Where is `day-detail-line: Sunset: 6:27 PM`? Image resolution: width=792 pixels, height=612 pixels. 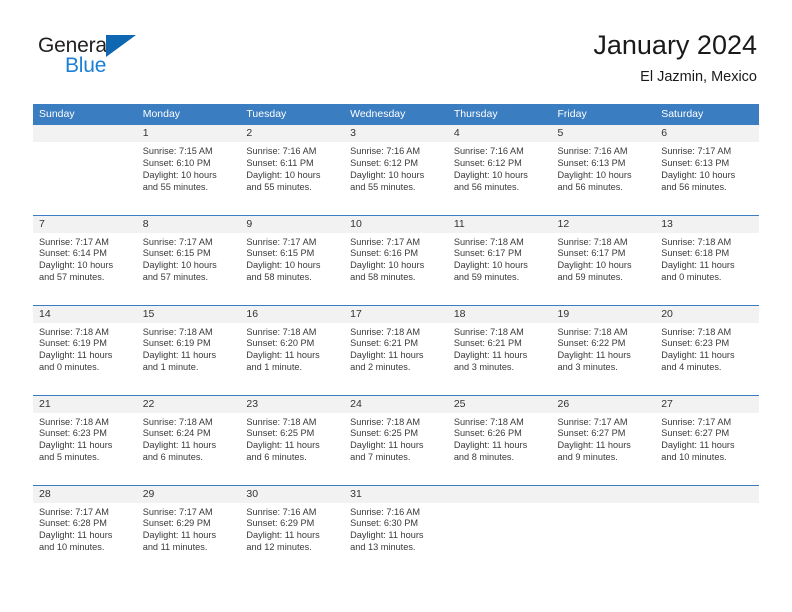 day-detail-line: Sunset: 6:27 PM is located at coordinates (591, 433).